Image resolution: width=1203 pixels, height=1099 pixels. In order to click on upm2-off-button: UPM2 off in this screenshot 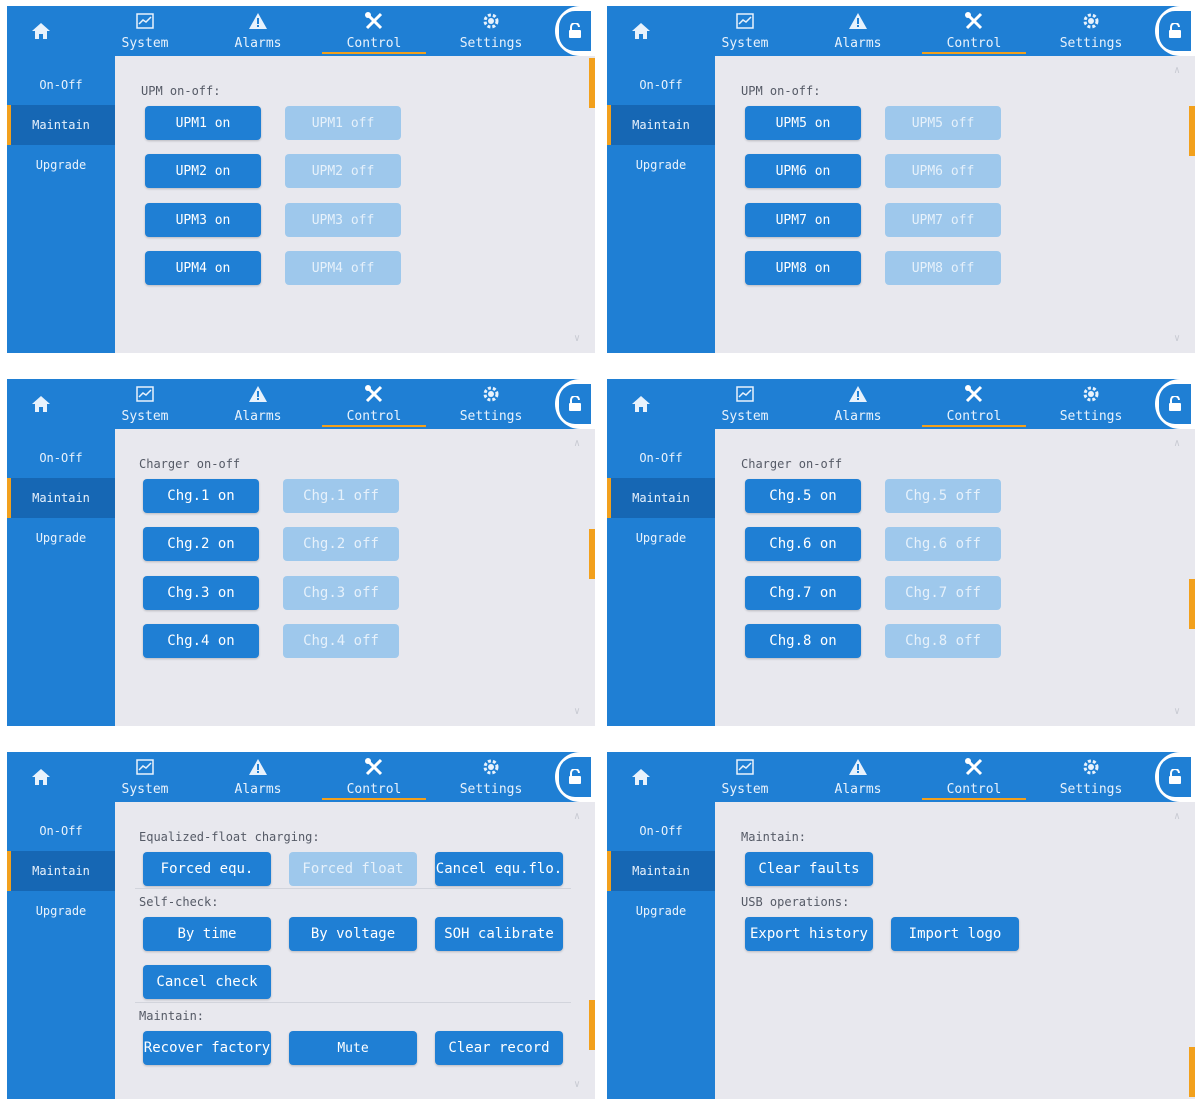, I will do `click(343, 171)`.